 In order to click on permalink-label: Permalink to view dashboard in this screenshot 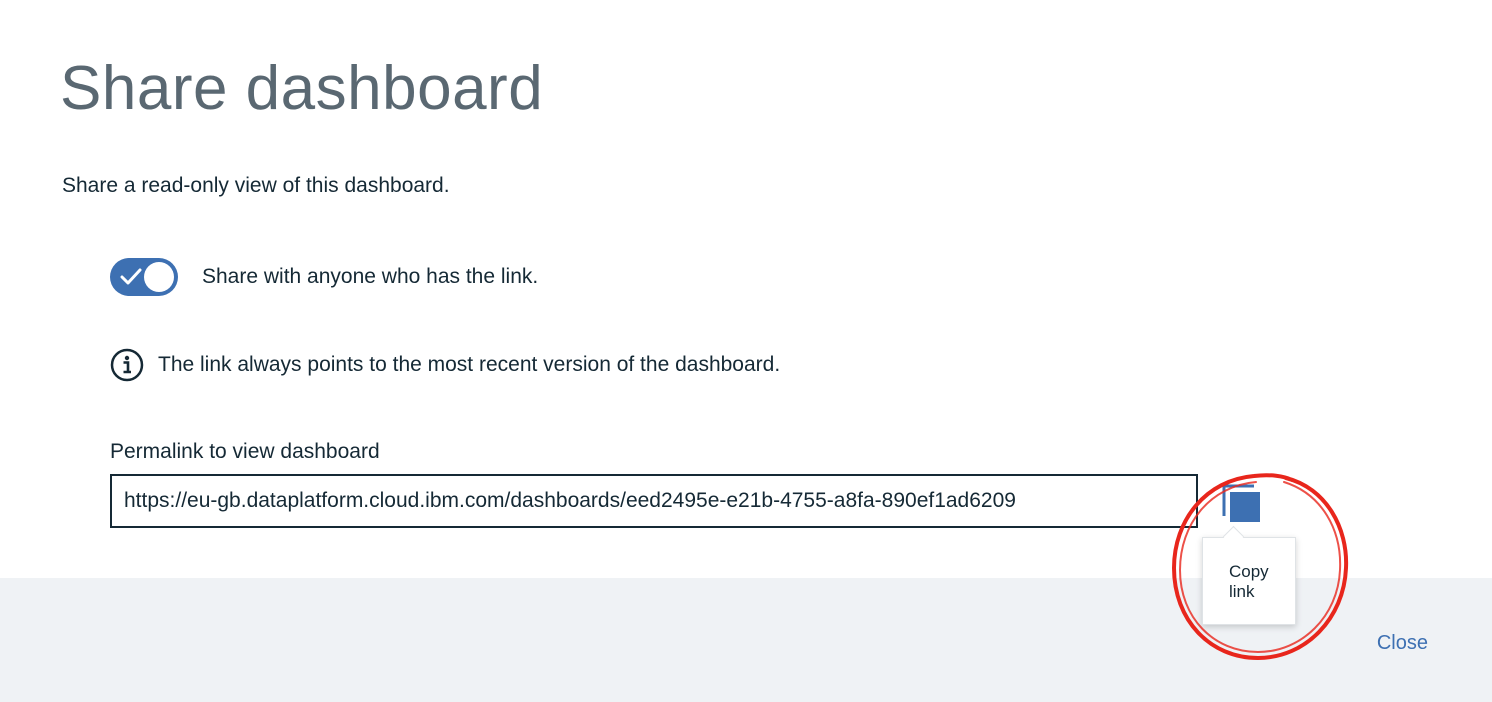, I will do `click(245, 451)`.